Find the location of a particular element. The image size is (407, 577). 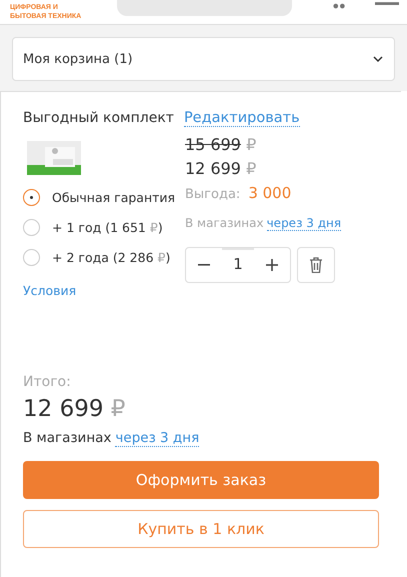

edit-link: Редактировать is located at coordinates (242, 118).